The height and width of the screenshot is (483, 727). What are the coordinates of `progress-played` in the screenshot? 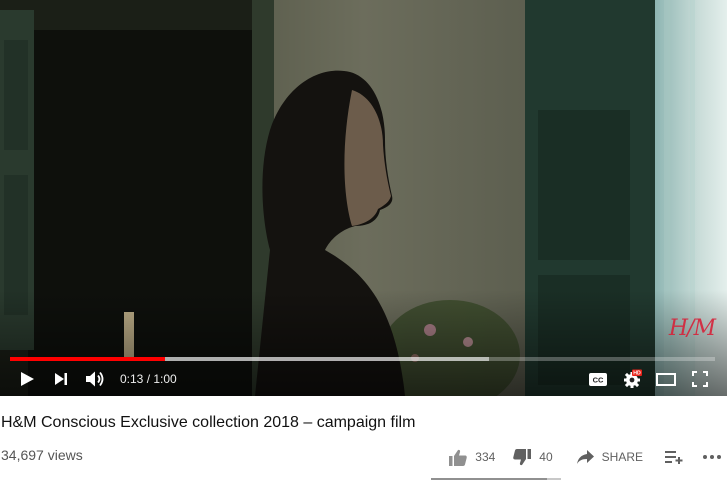 It's located at (88, 359).